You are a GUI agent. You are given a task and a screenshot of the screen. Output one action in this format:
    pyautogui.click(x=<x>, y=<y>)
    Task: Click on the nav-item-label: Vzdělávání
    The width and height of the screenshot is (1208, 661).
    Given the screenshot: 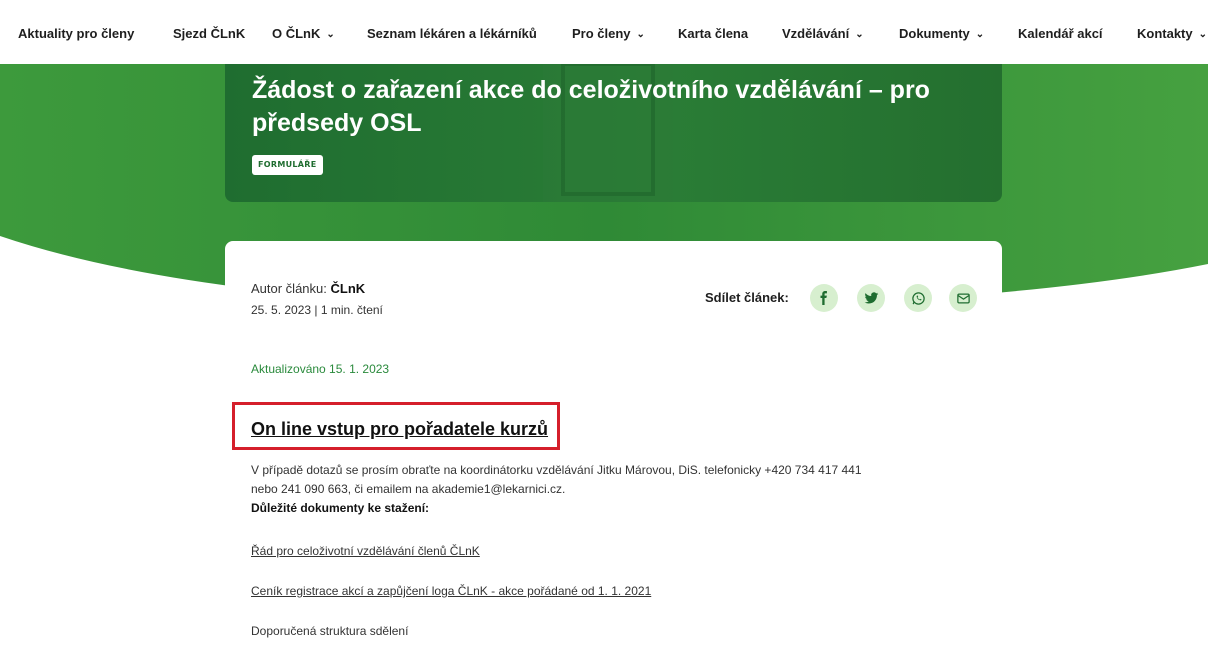 What is the action you would take?
    pyautogui.click(x=816, y=33)
    